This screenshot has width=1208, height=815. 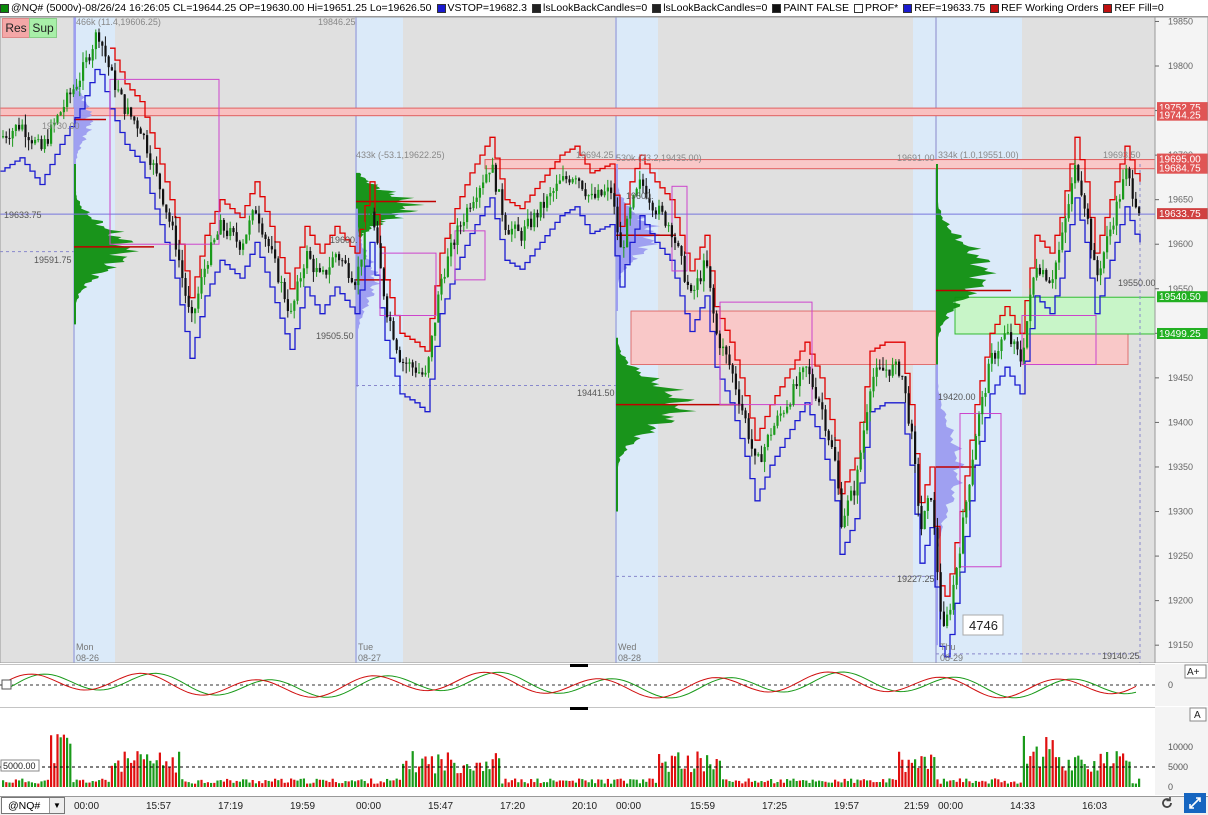 I want to click on day-date-label: 08-29, so click(x=951, y=658).